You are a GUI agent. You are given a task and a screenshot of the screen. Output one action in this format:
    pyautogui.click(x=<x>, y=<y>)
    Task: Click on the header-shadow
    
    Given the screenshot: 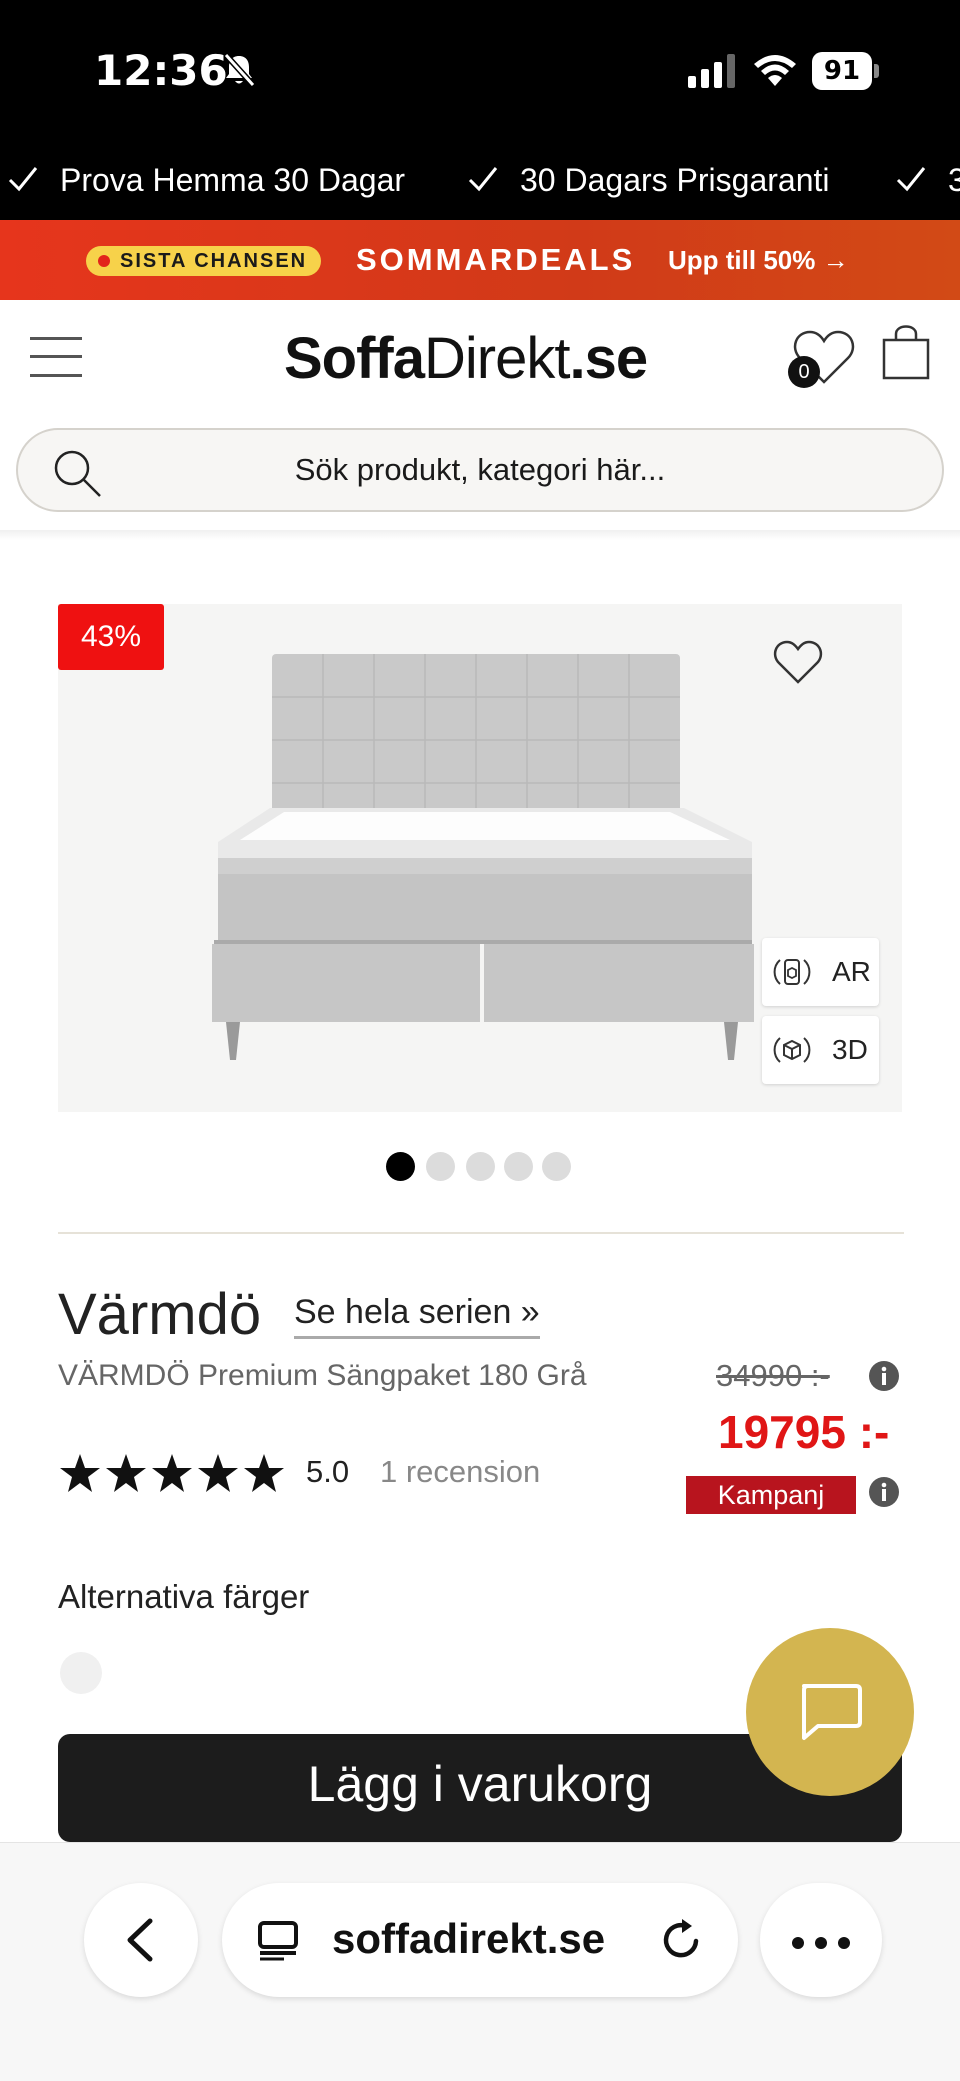 What is the action you would take?
    pyautogui.click(x=480, y=535)
    